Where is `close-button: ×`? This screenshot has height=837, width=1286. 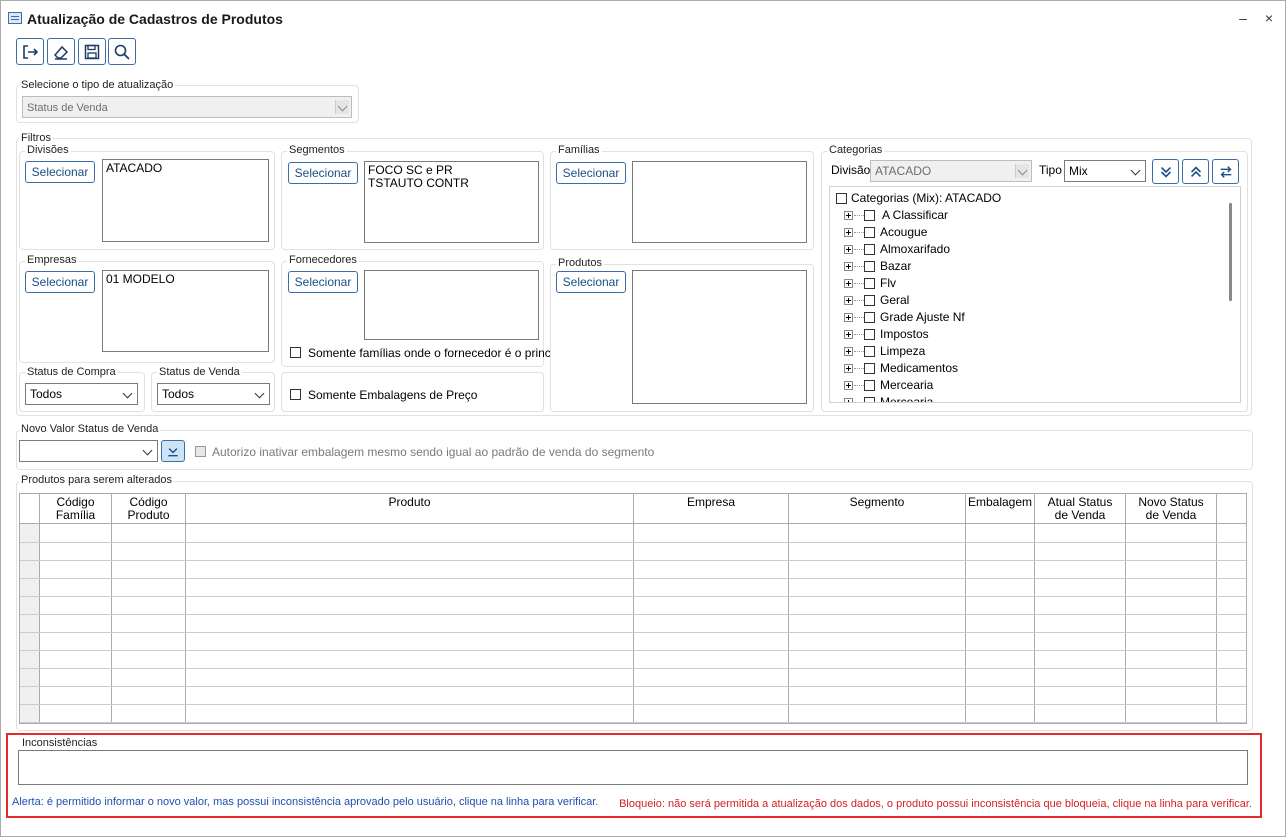 close-button: × is located at coordinates (1269, 18).